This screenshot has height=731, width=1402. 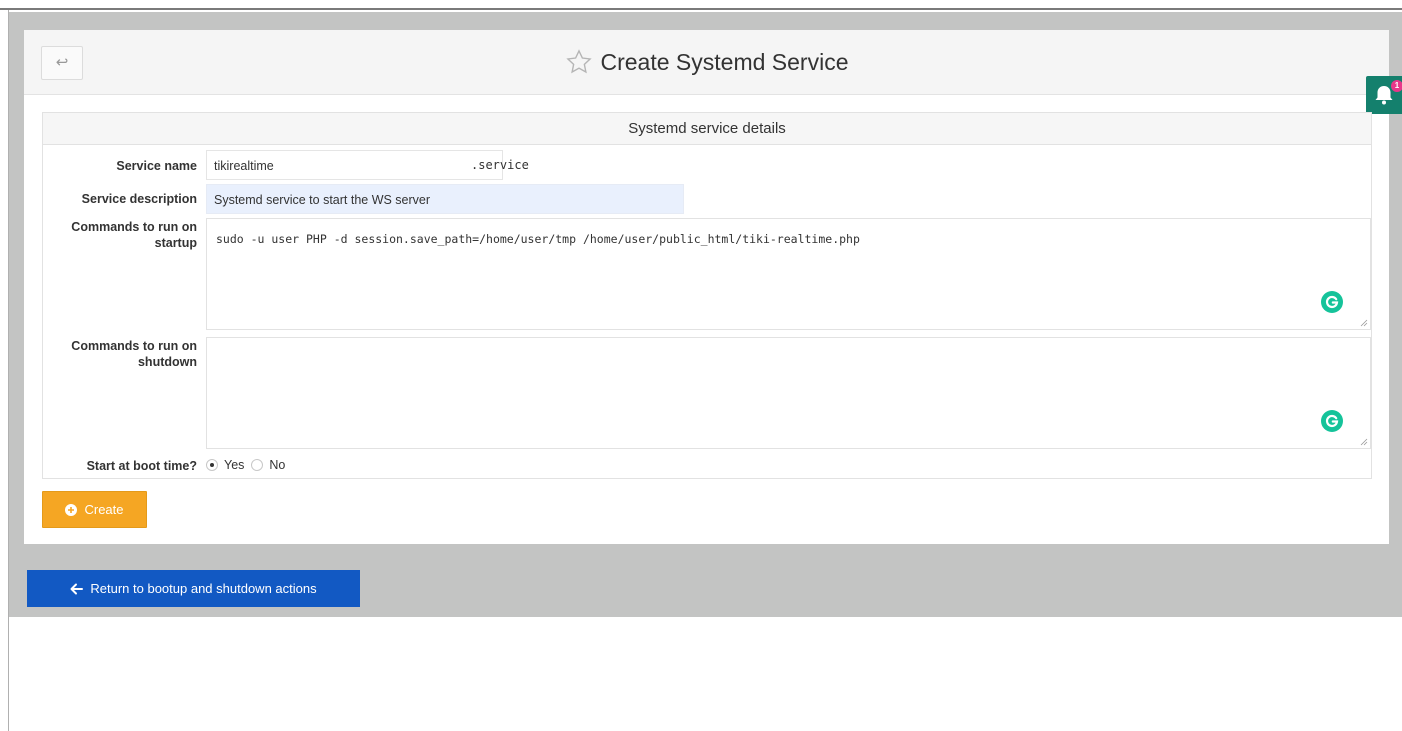 What do you see at coordinates (234, 465) in the screenshot?
I see `boot-yes-label: Yes` at bounding box center [234, 465].